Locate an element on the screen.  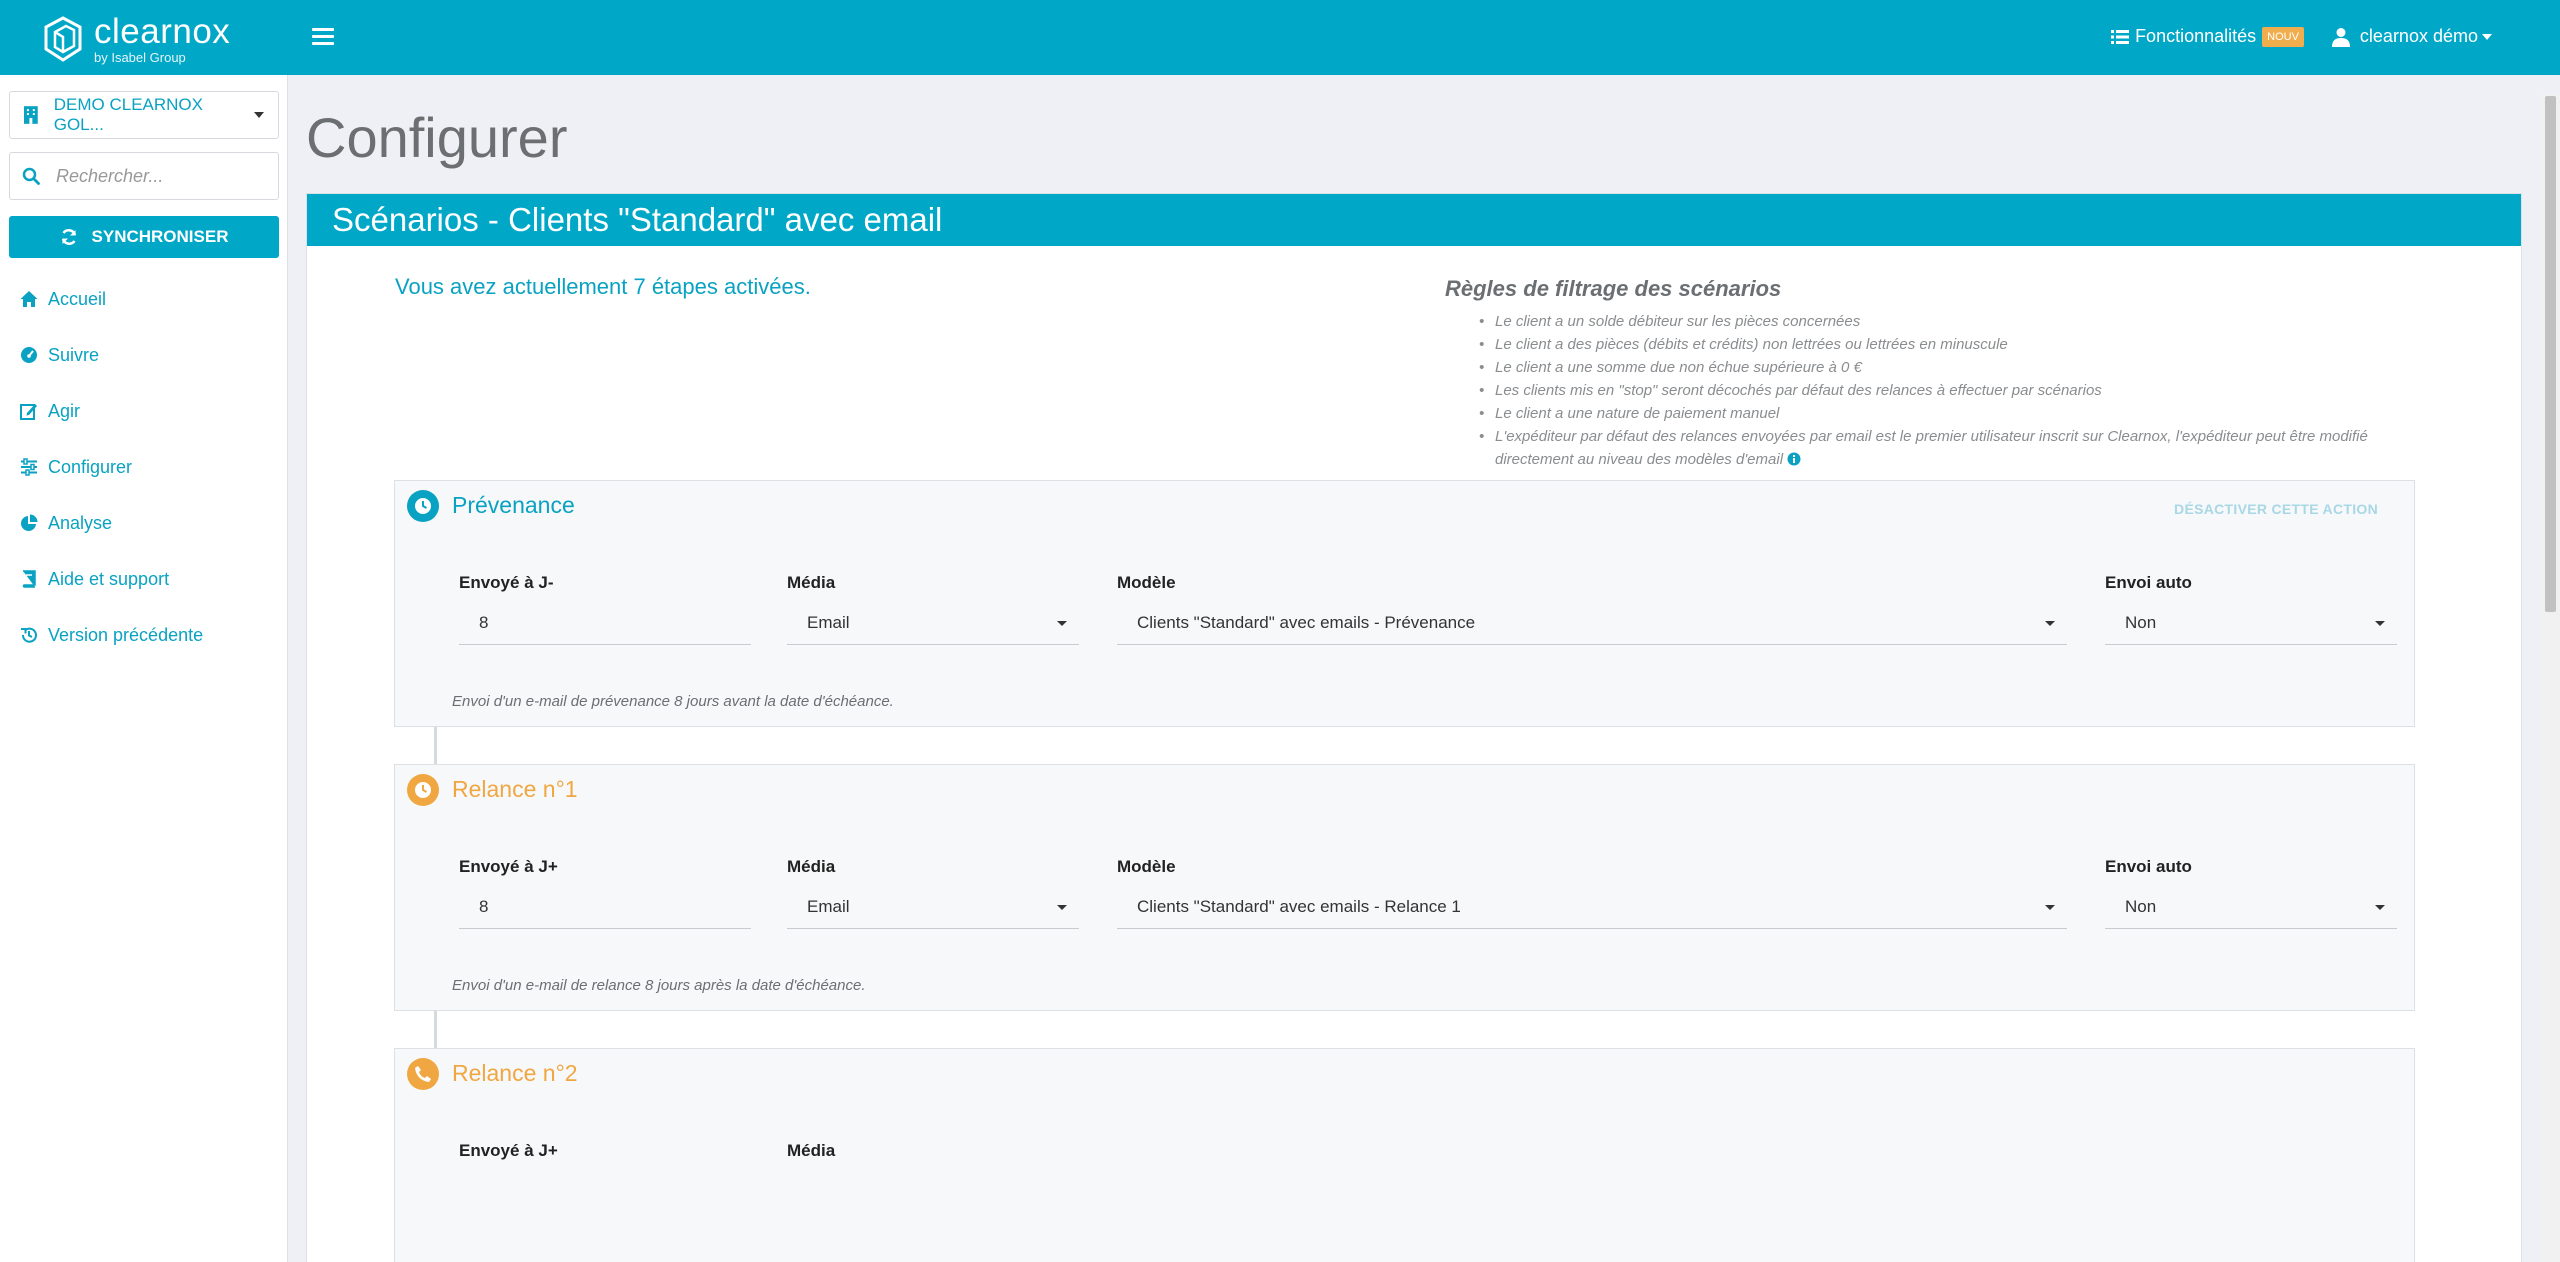
sidebar-item-label: Accueil is located at coordinates (77, 298).